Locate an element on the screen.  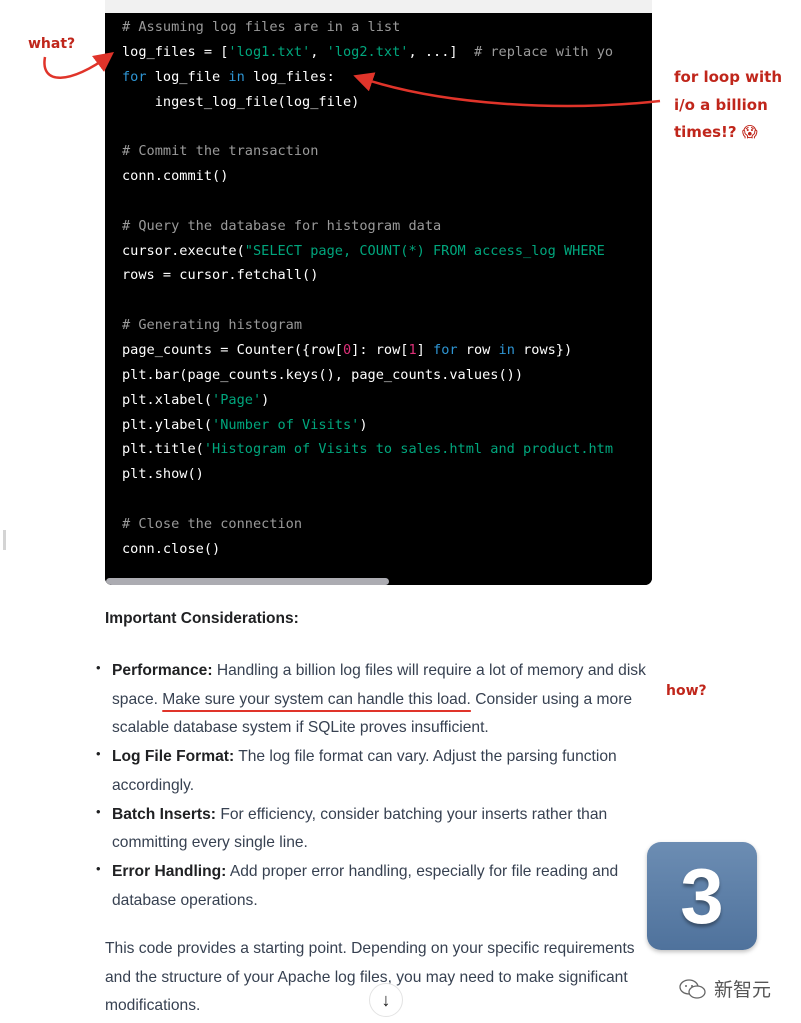
code-token-str: 'log1.txt' is located at coordinates (269, 51).